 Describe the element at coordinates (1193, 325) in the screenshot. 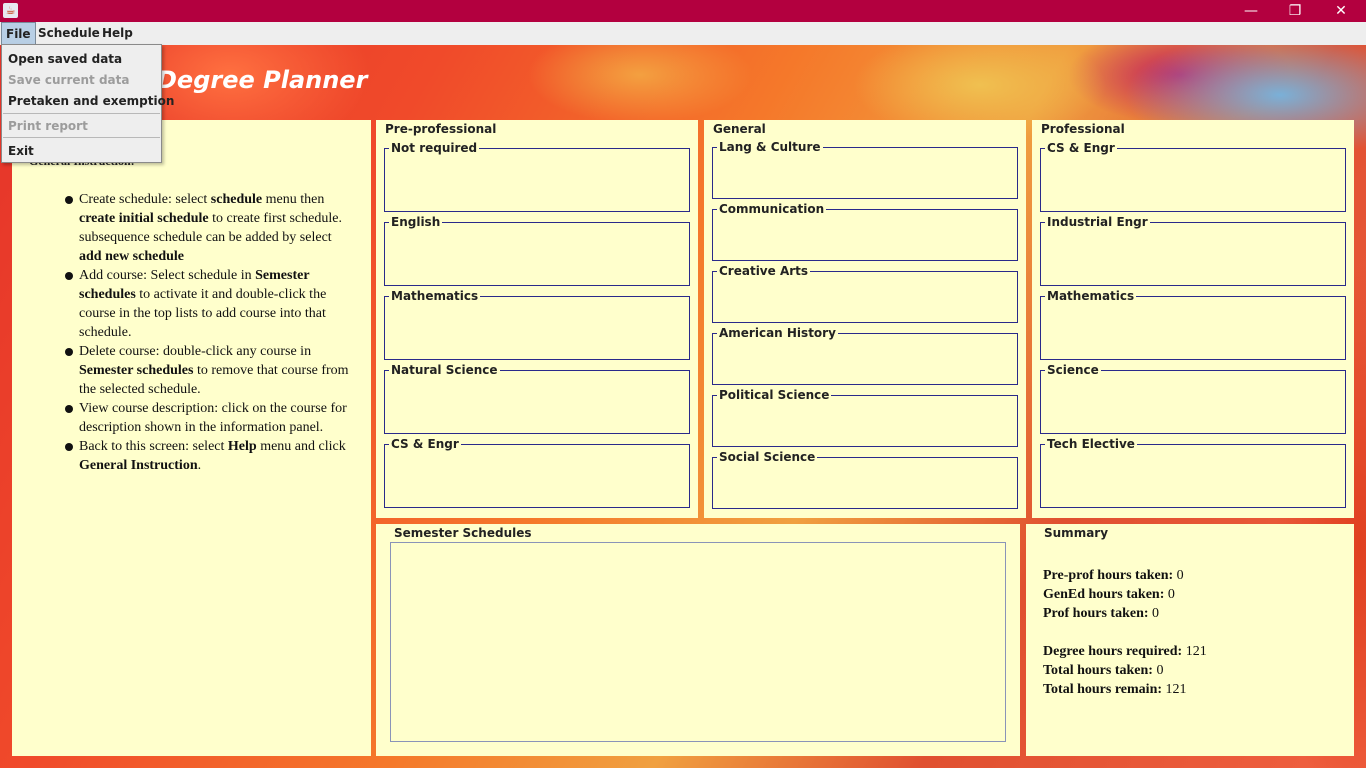

I see `course-list-mathematics-prof: Mathematics` at that location.